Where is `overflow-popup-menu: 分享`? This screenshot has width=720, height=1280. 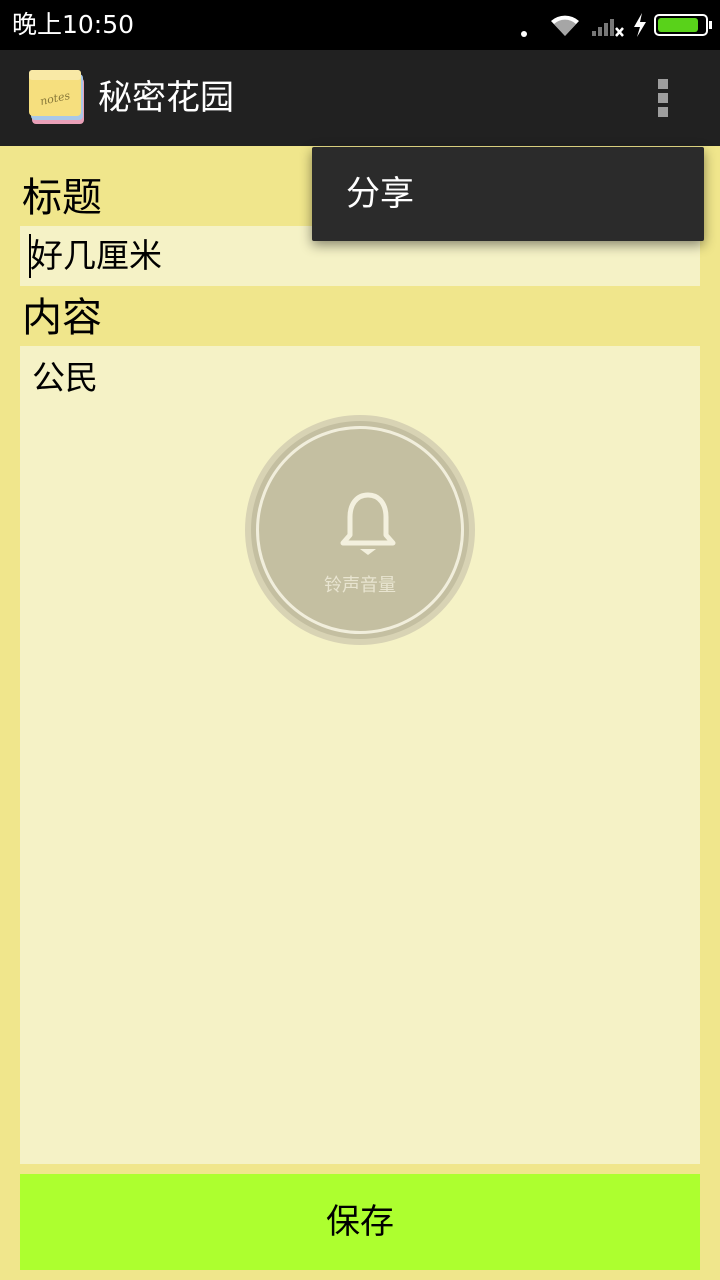
overflow-popup-menu: 分享 is located at coordinates (508, 194).